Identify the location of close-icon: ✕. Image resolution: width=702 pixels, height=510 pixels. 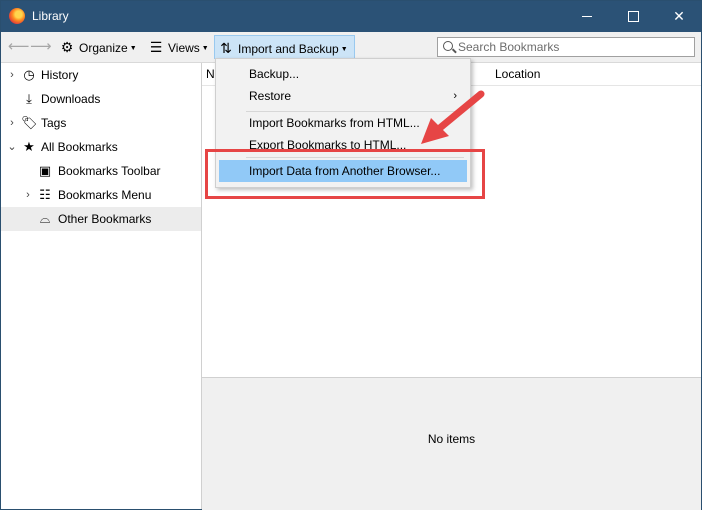
(679, 16).